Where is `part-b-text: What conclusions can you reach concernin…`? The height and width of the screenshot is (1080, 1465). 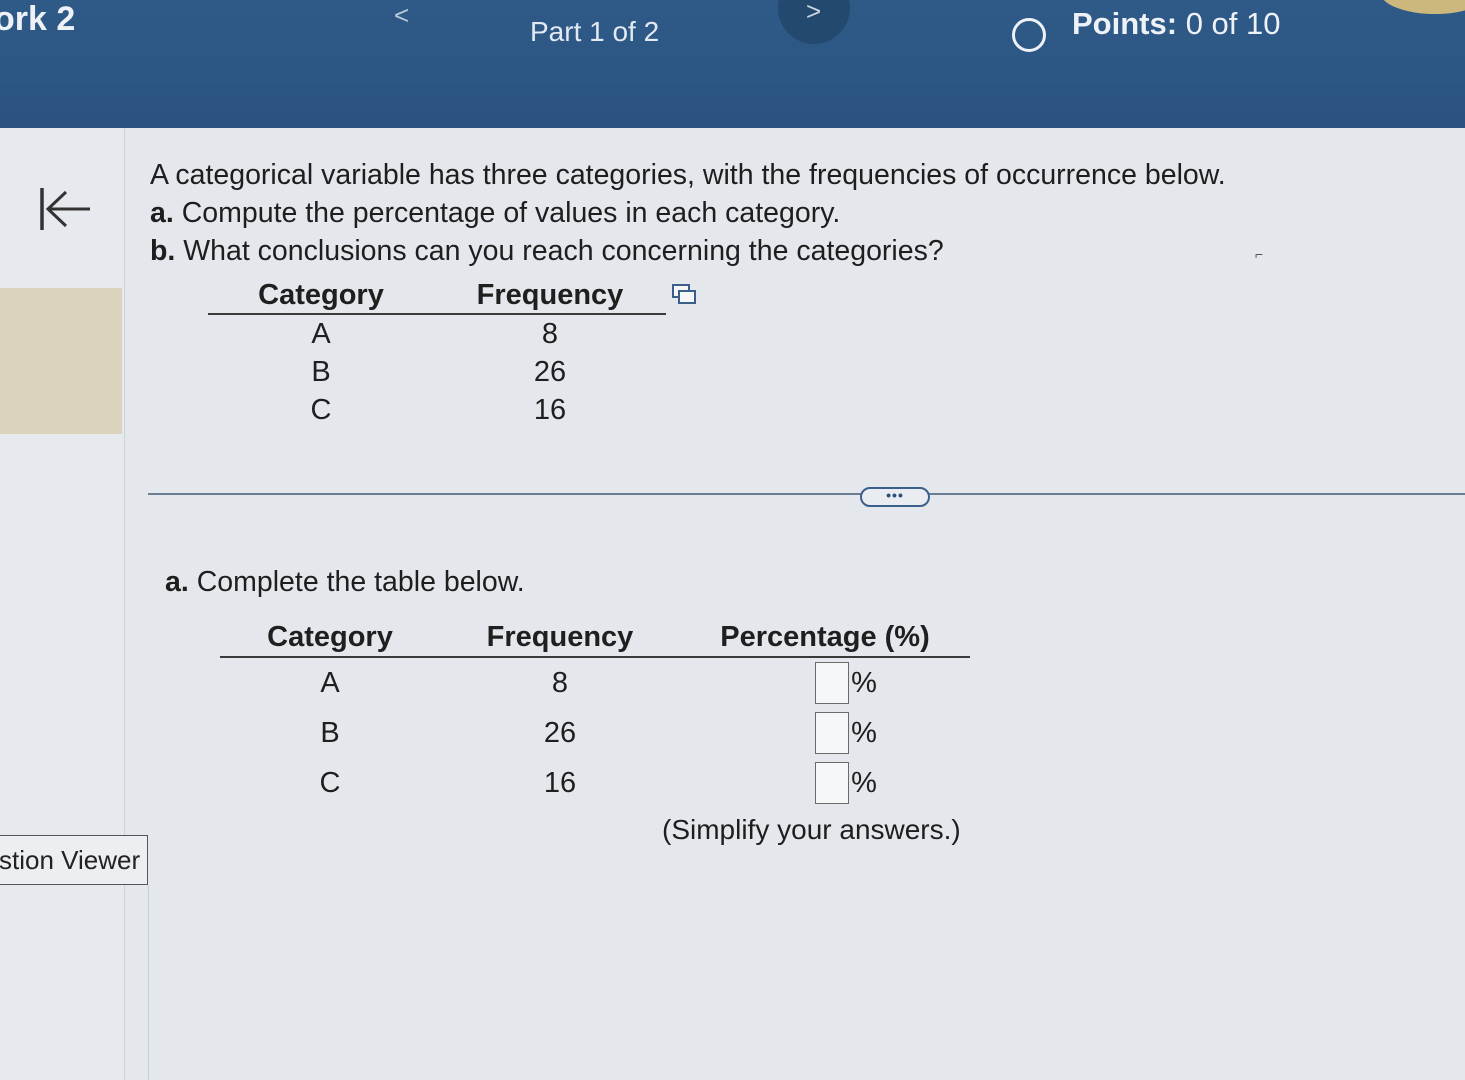
part-b-text: What conclusions can you reach concernin… is located at coordinates (563, 251).